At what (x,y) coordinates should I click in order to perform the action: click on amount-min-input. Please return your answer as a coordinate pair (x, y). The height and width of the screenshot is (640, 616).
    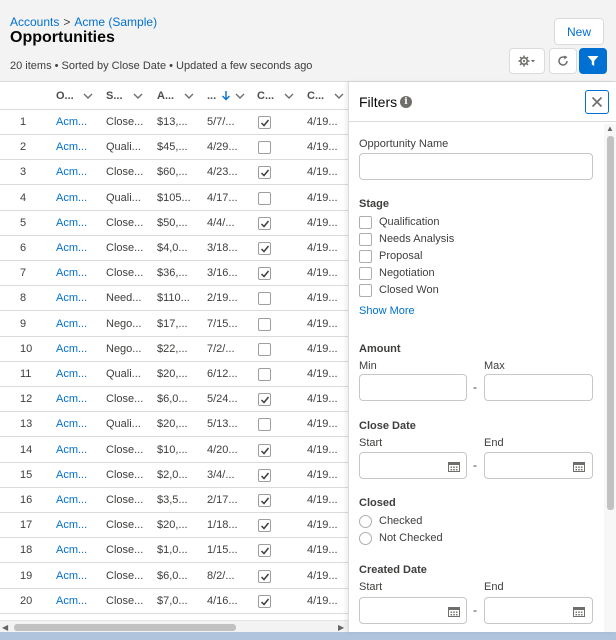
    Looking at the image, I should click on (413, 387).